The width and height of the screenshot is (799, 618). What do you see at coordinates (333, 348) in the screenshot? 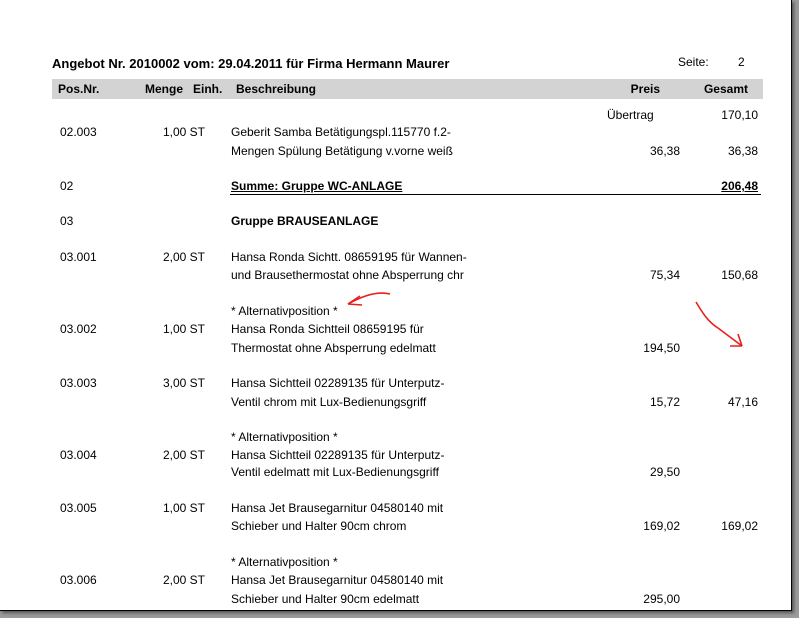
I see `row-description-line2: Thermostat ohne Absperrung edelmatt` at bounding box center [333, 348].